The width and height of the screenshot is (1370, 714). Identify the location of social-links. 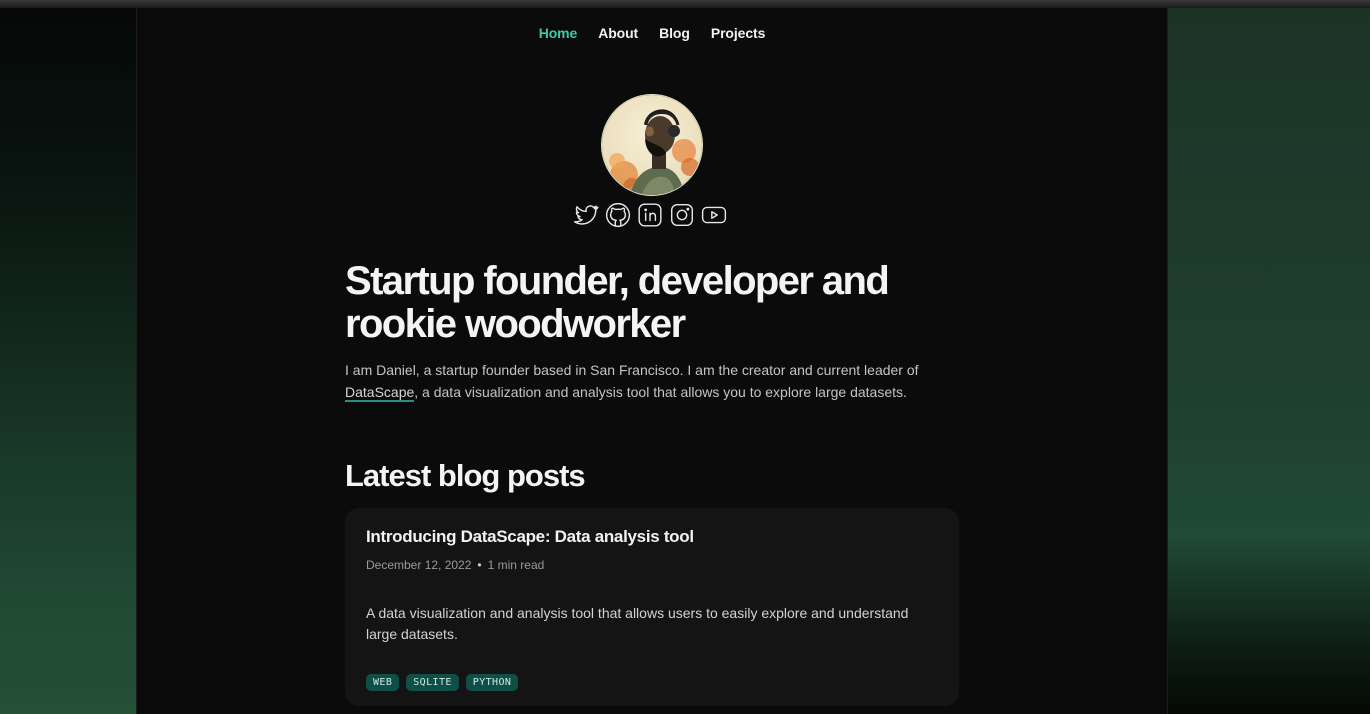
(650, 215).